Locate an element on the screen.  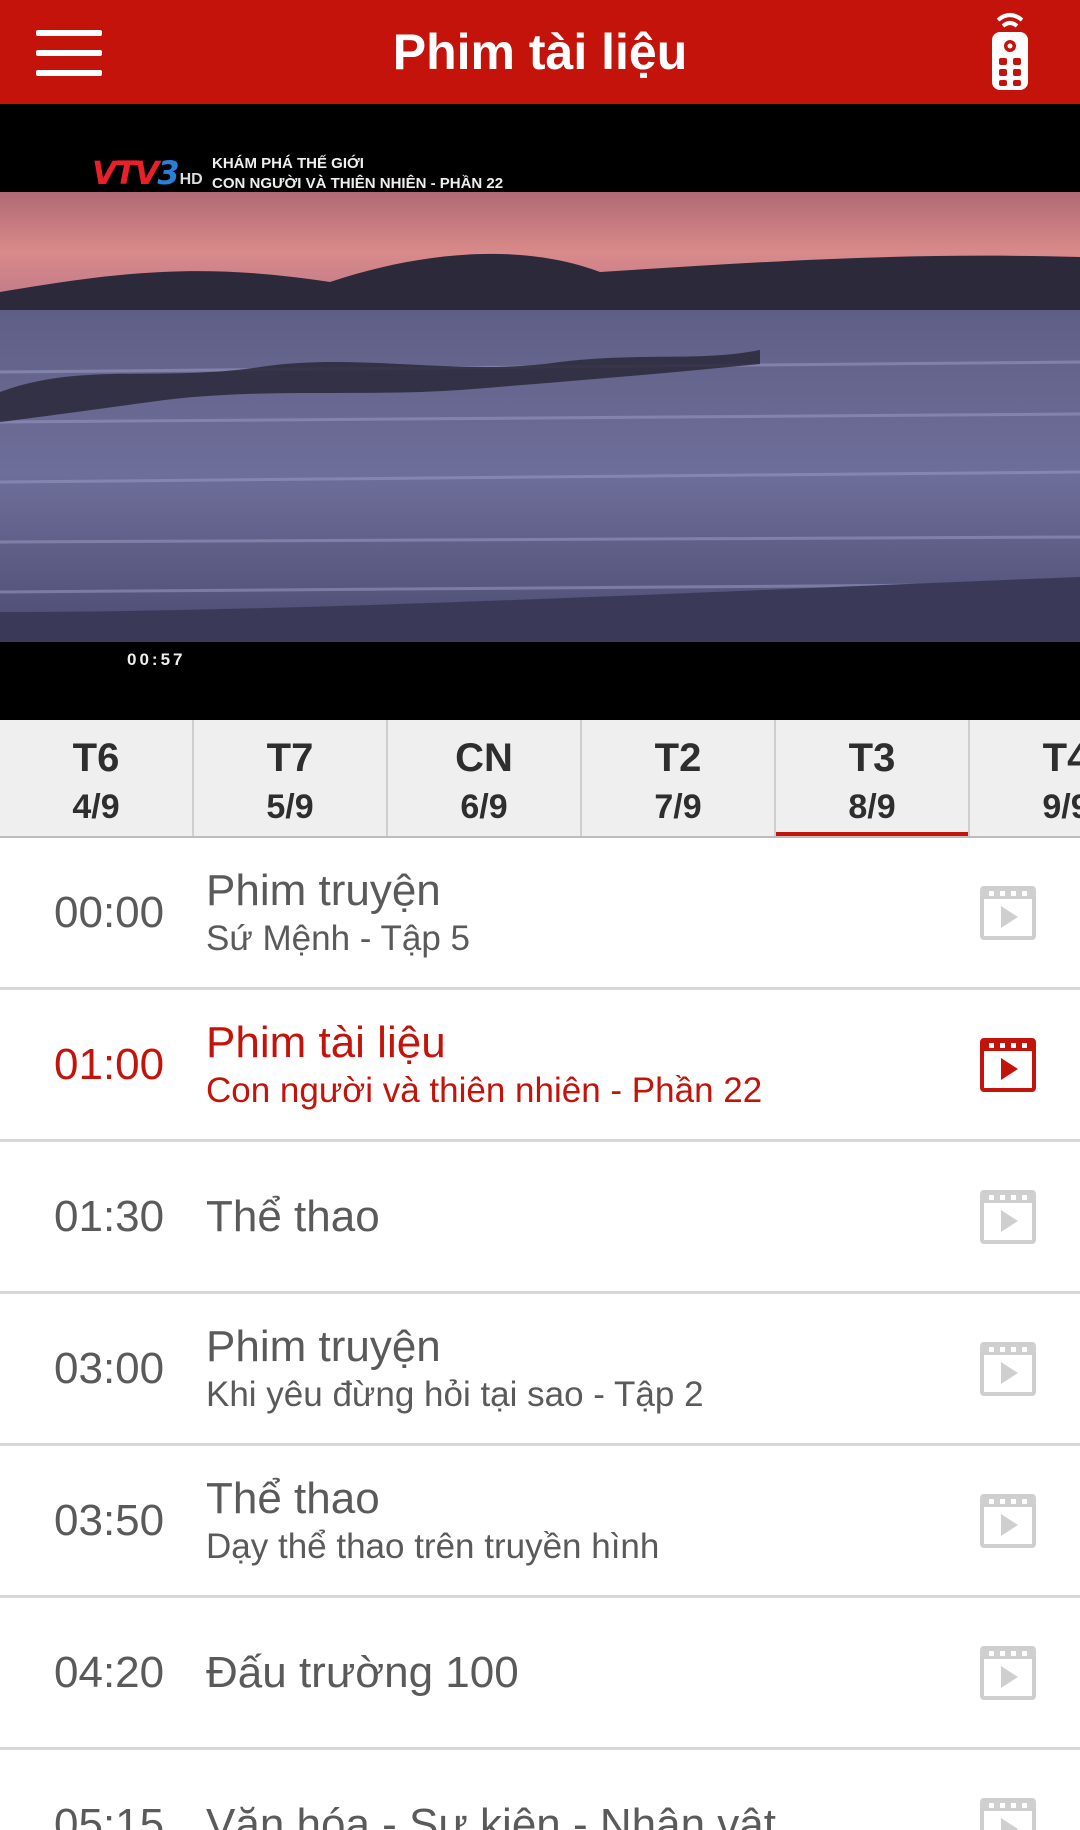
day-tab-cn: CN 6/9 is located at coordinates (485, 778).